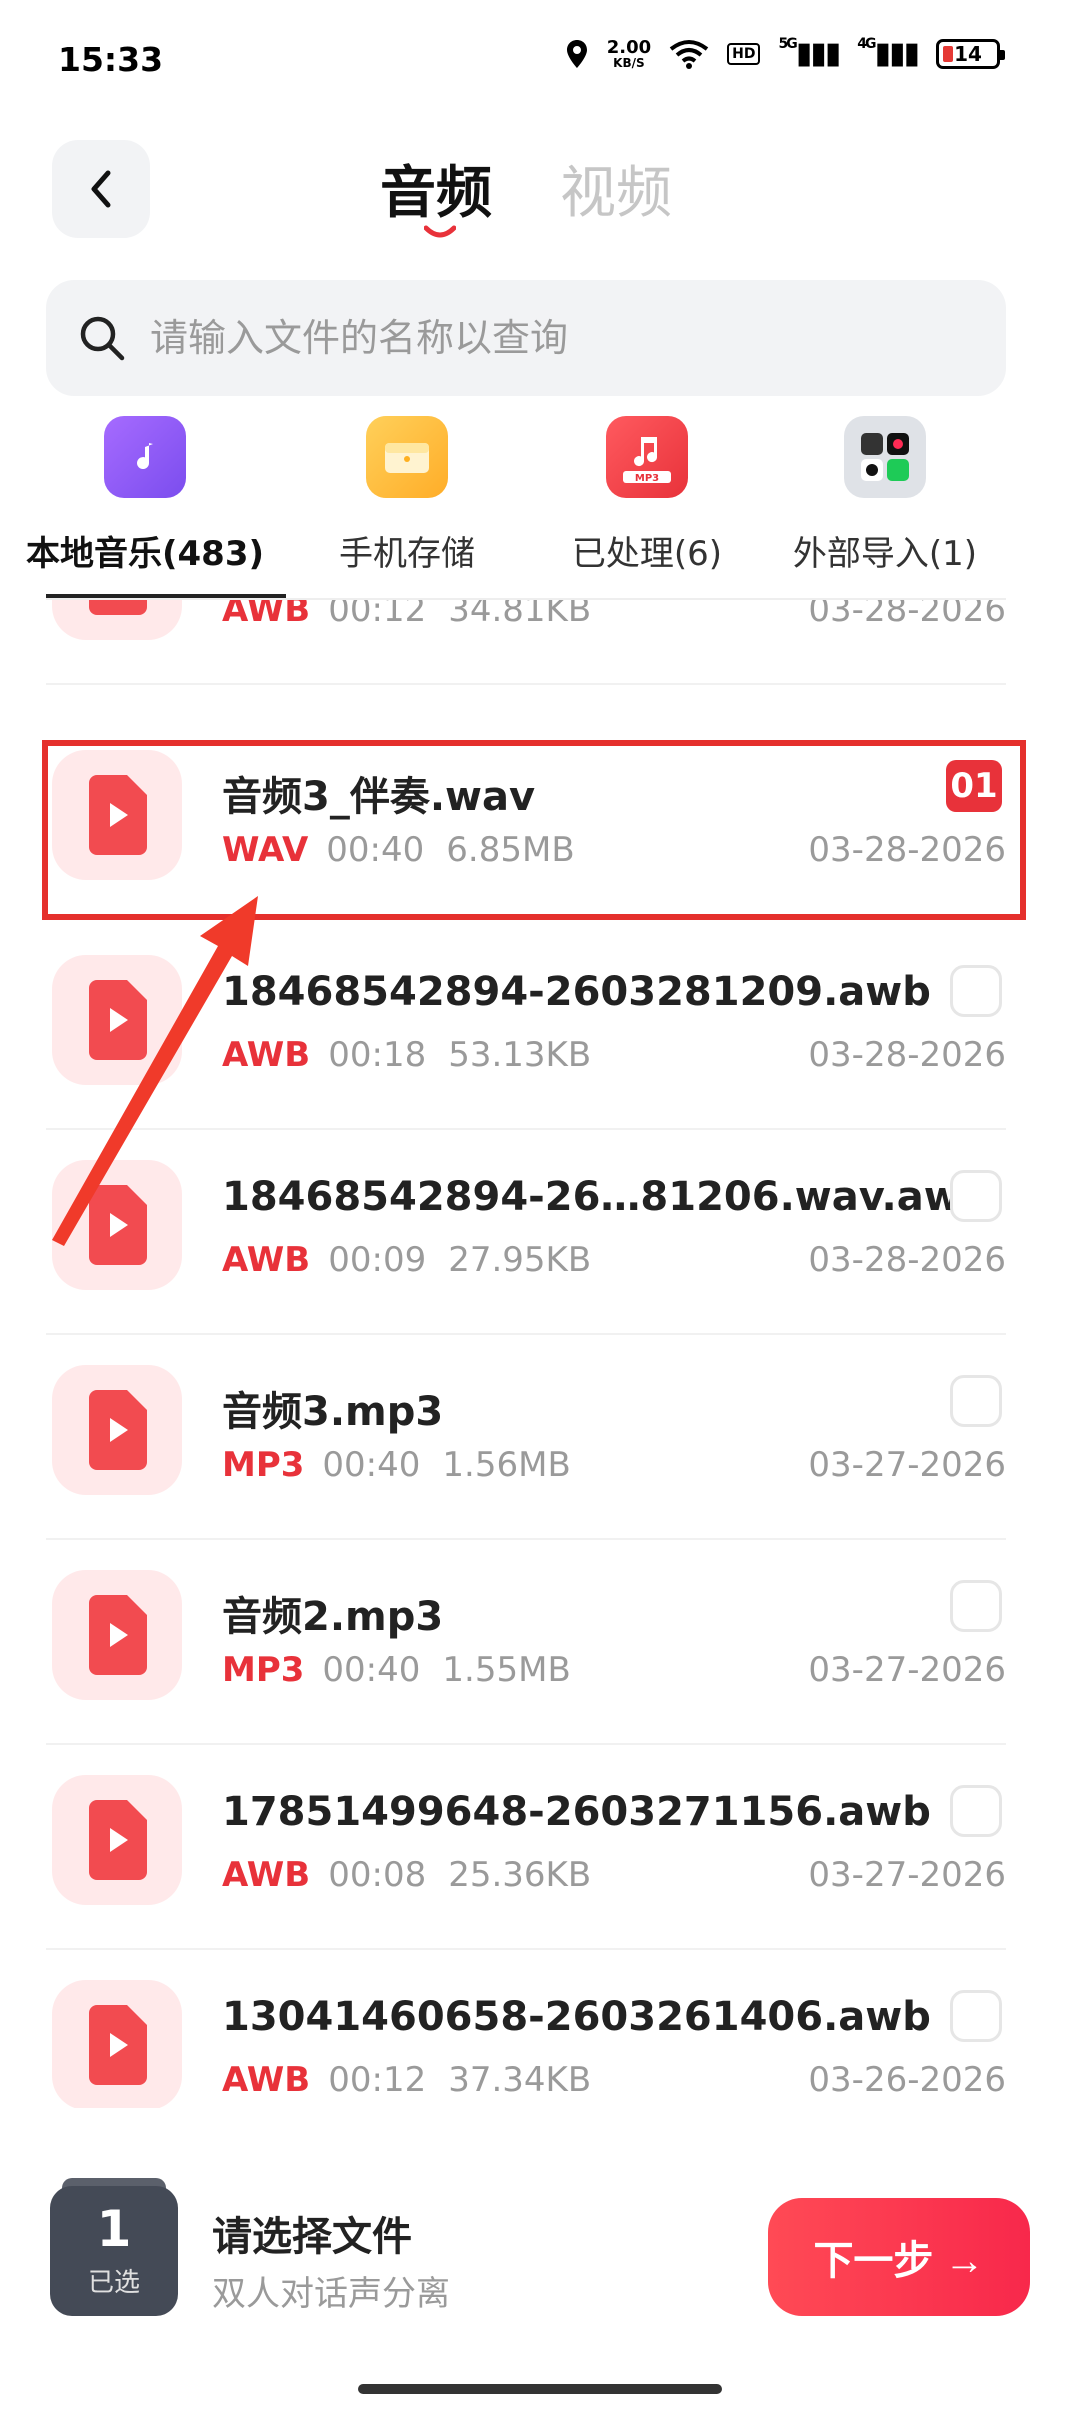 The height and width of the screenshot is (2412, 1080). Describe the element at coordinates (885, 554) in the screenshot. I see `category-label: 外部导入(1)` at that location.